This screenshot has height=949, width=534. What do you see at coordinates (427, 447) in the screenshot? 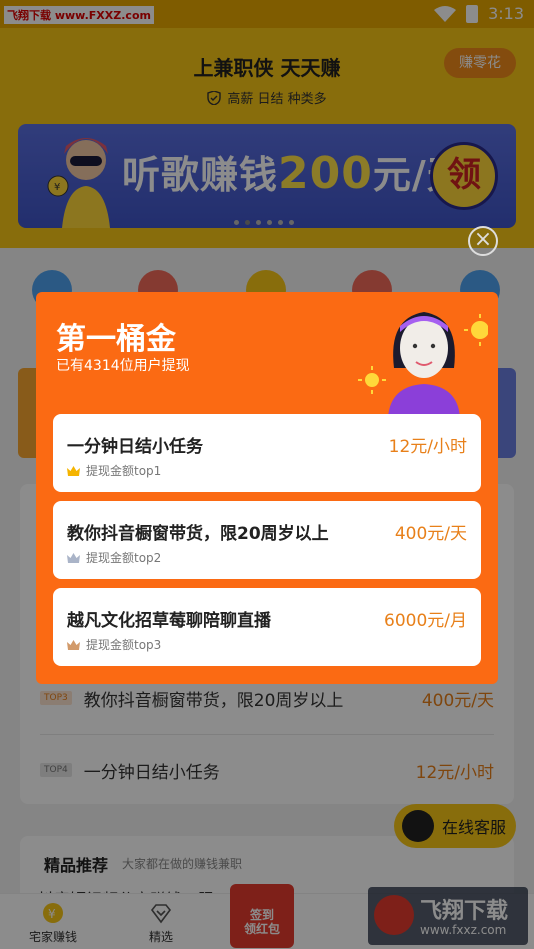
I see `task-price: 12元/小时` at bounding box center [427, 447].